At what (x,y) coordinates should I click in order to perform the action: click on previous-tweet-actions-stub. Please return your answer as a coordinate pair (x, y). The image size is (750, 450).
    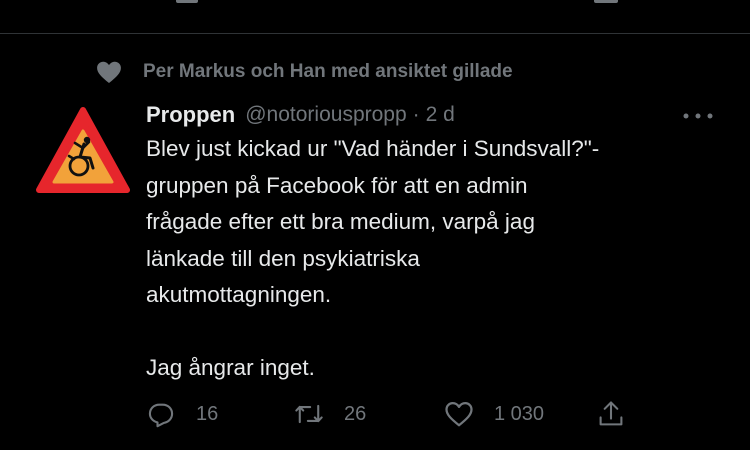
    Looking at the image, I should click on (375, 4).